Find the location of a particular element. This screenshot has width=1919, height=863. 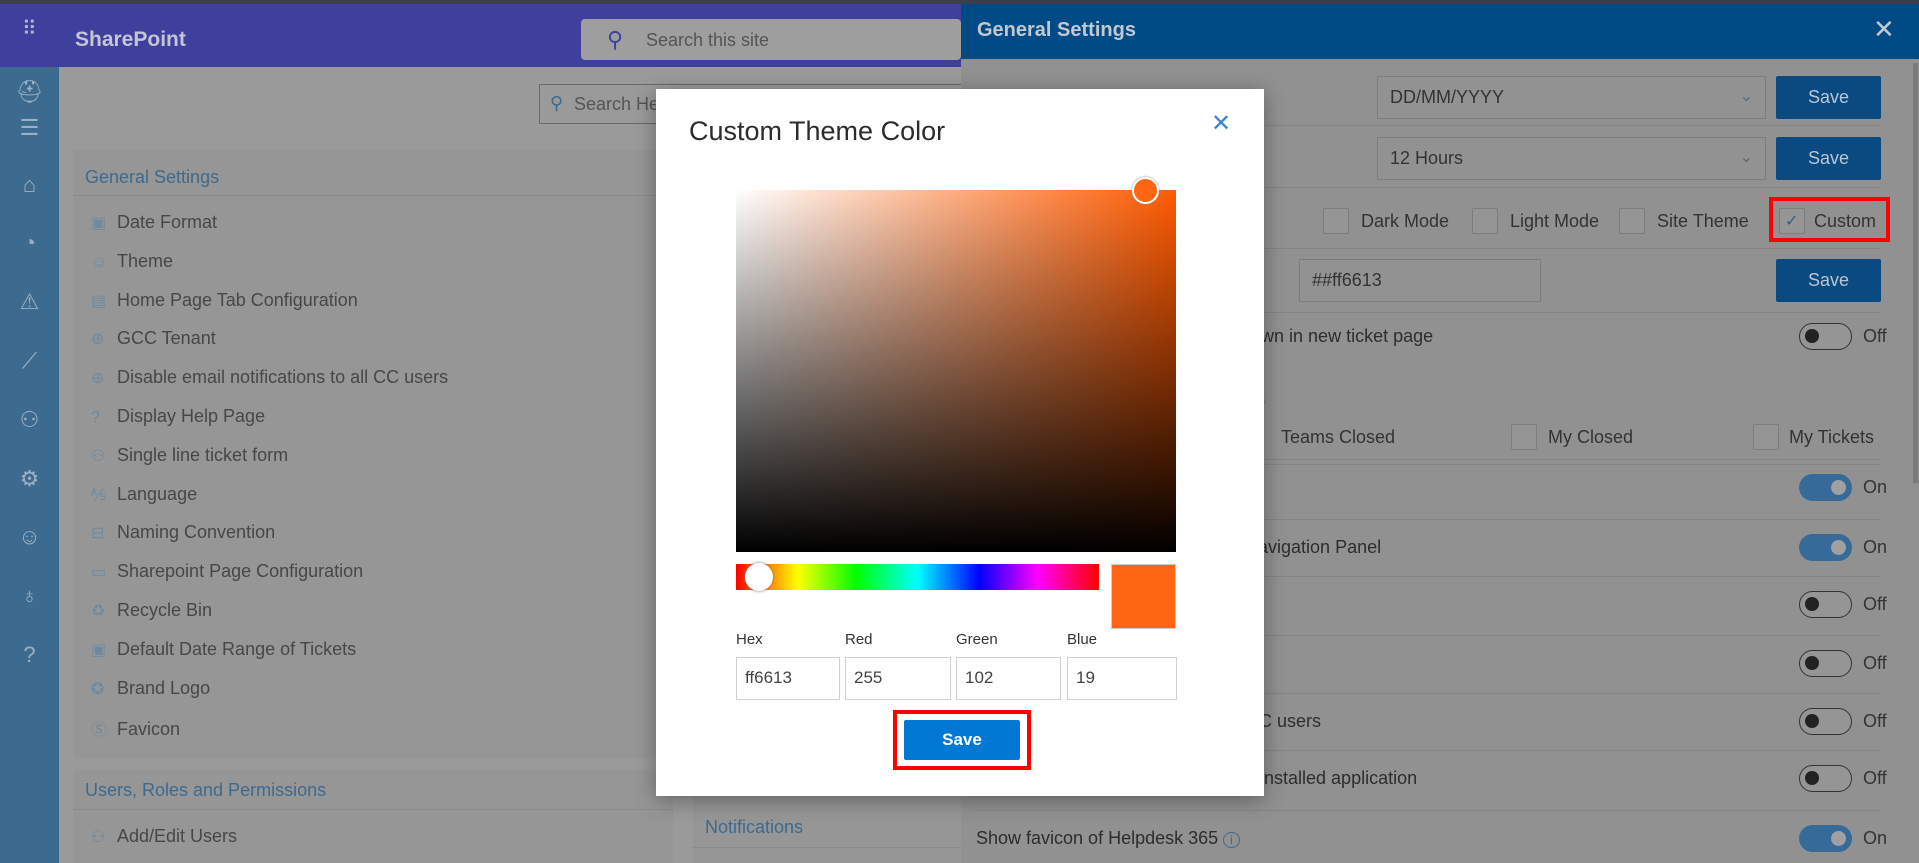

calendar-clock-icon: ▣ is located at coordinates (99, 223).